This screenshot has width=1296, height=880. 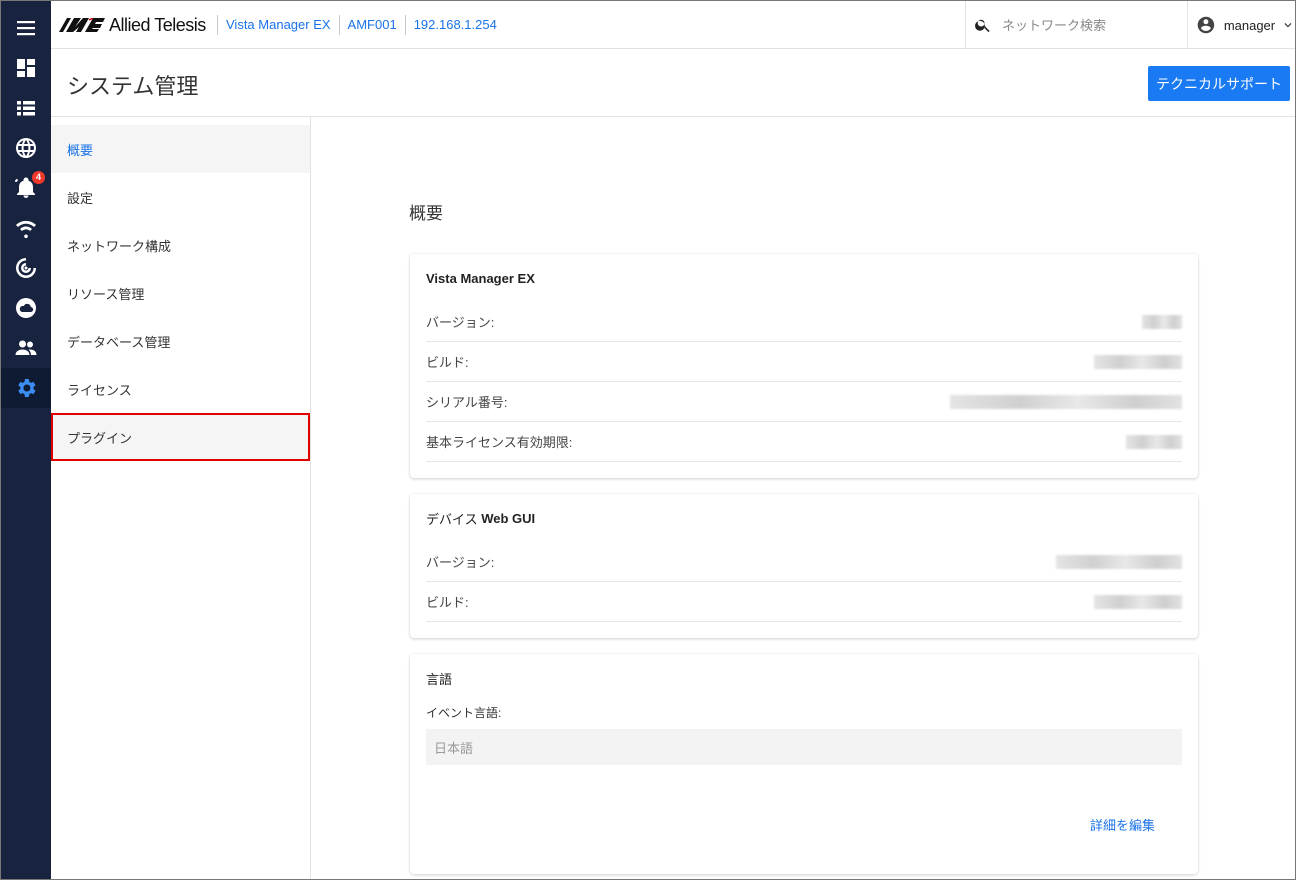 I want to click on device-web-gui-card: デバイス Web GUI バージョン: ビルド:, so click(x=804, y=566).